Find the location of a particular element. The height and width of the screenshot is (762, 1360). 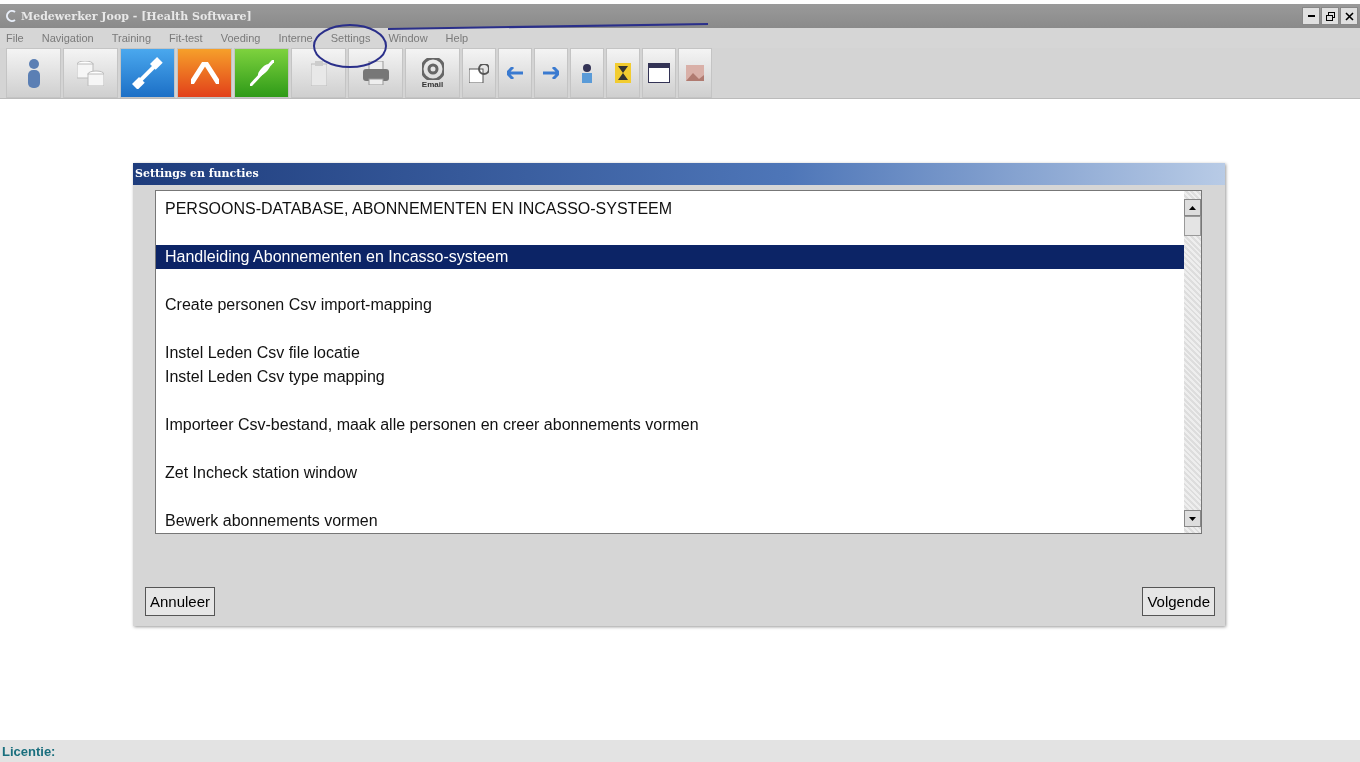

app-logo-icon is located at coordinates (11, 16).